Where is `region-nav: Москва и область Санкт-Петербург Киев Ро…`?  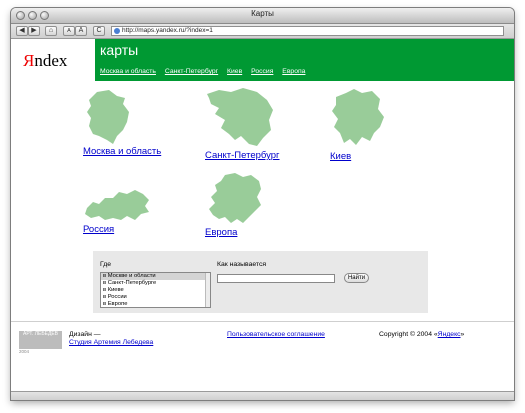
region-nav: Москва и область Санкт-Петербург Киев Ро… is located at coordinates (206, 71).